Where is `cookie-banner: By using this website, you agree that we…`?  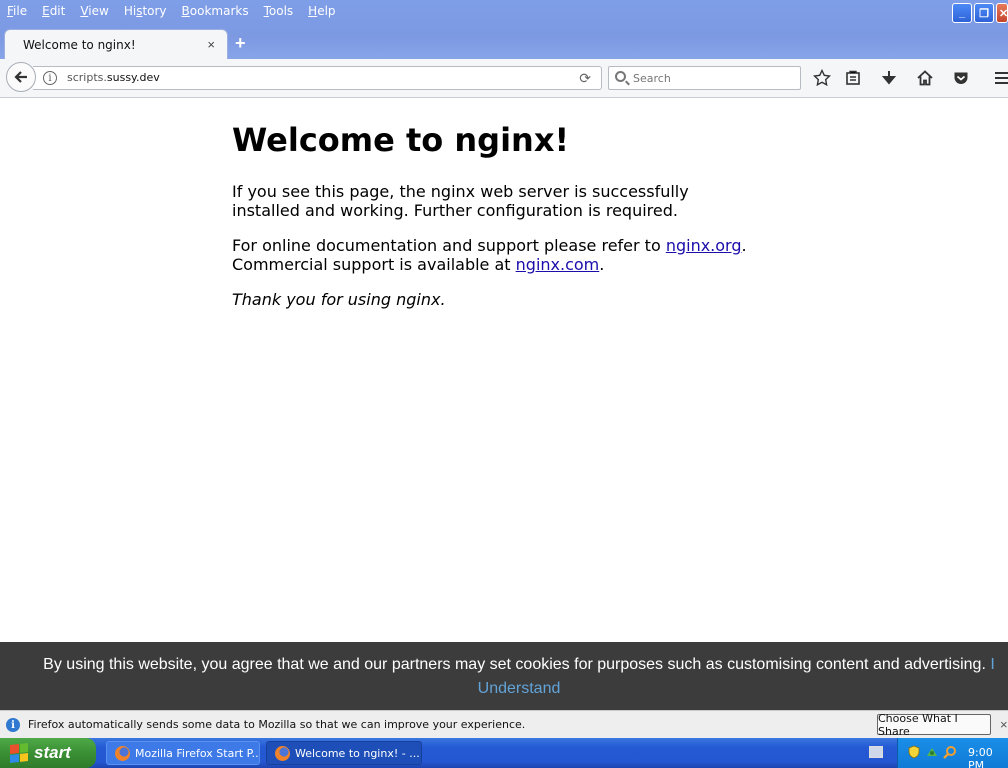 cookie-banner: By using this website, you agree that we… is located at coordinates (504, 676).